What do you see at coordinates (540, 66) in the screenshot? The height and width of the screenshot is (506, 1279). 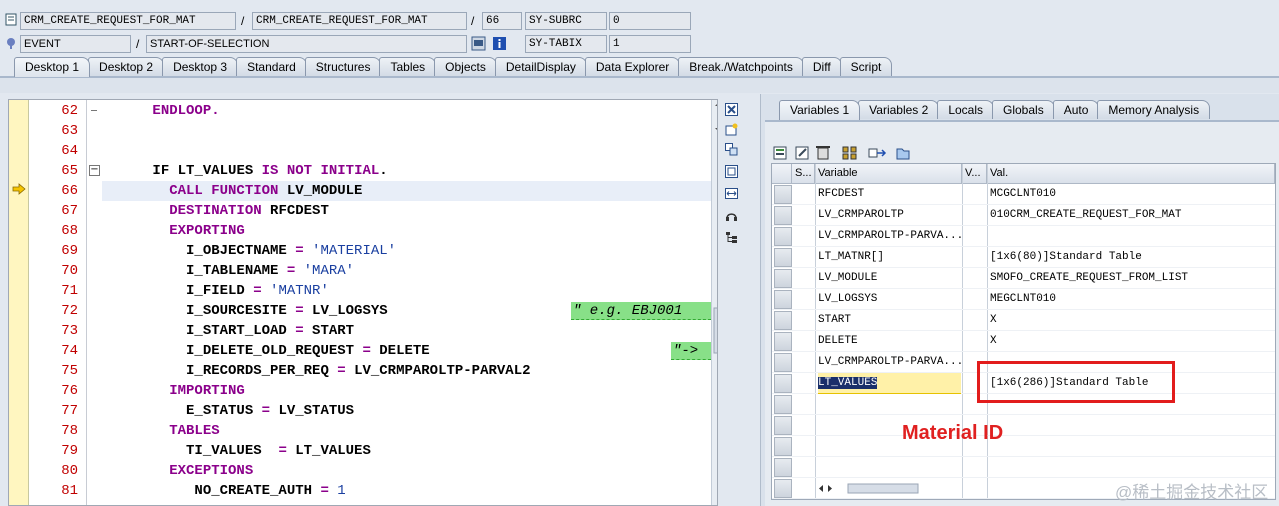 I see `tab-detaildisplay: DetailDisplay` at bounding box center [540, 66].